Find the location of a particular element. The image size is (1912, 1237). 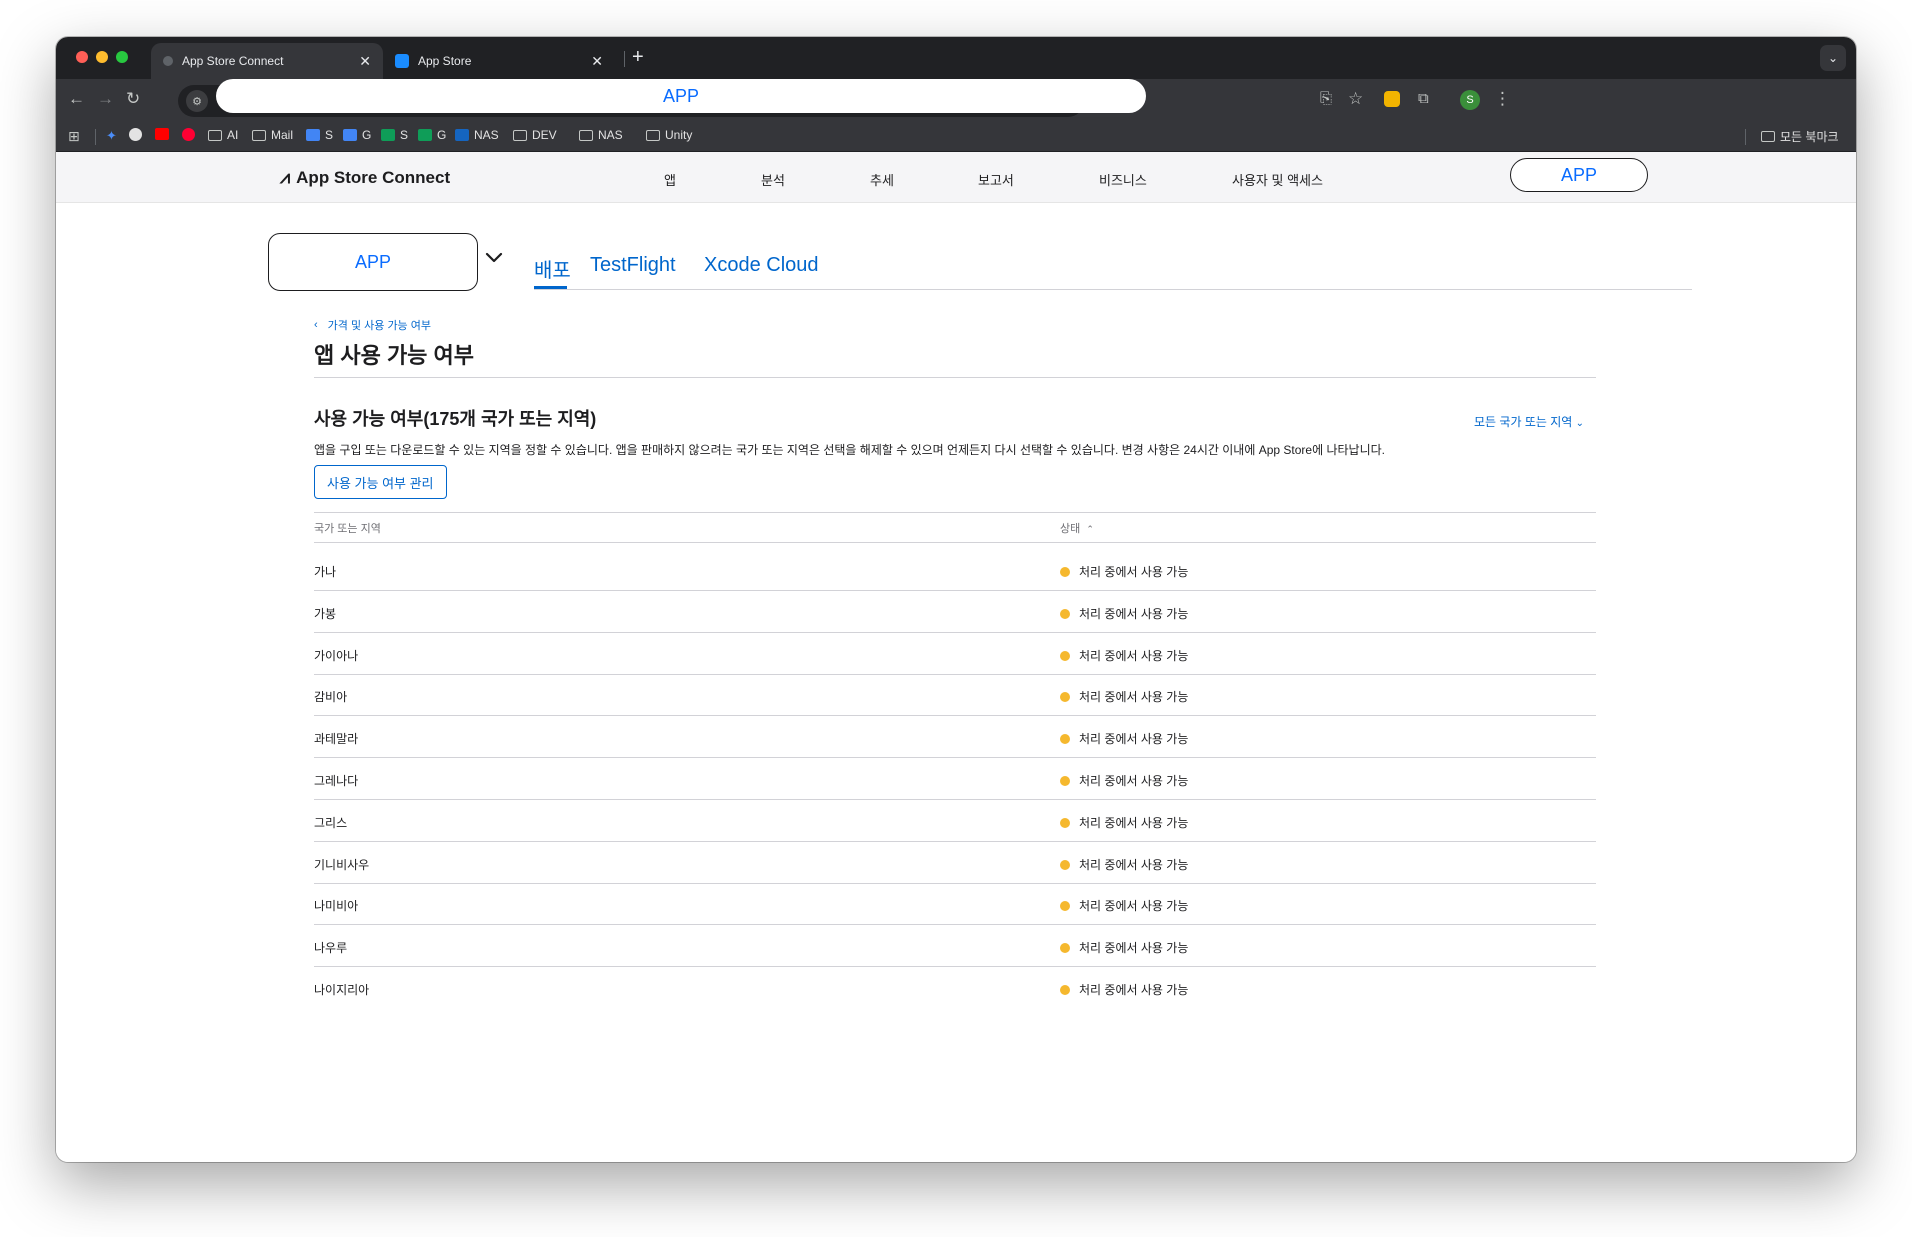

nav-business: 비즈니스 is located at coordinates (1123, 179).